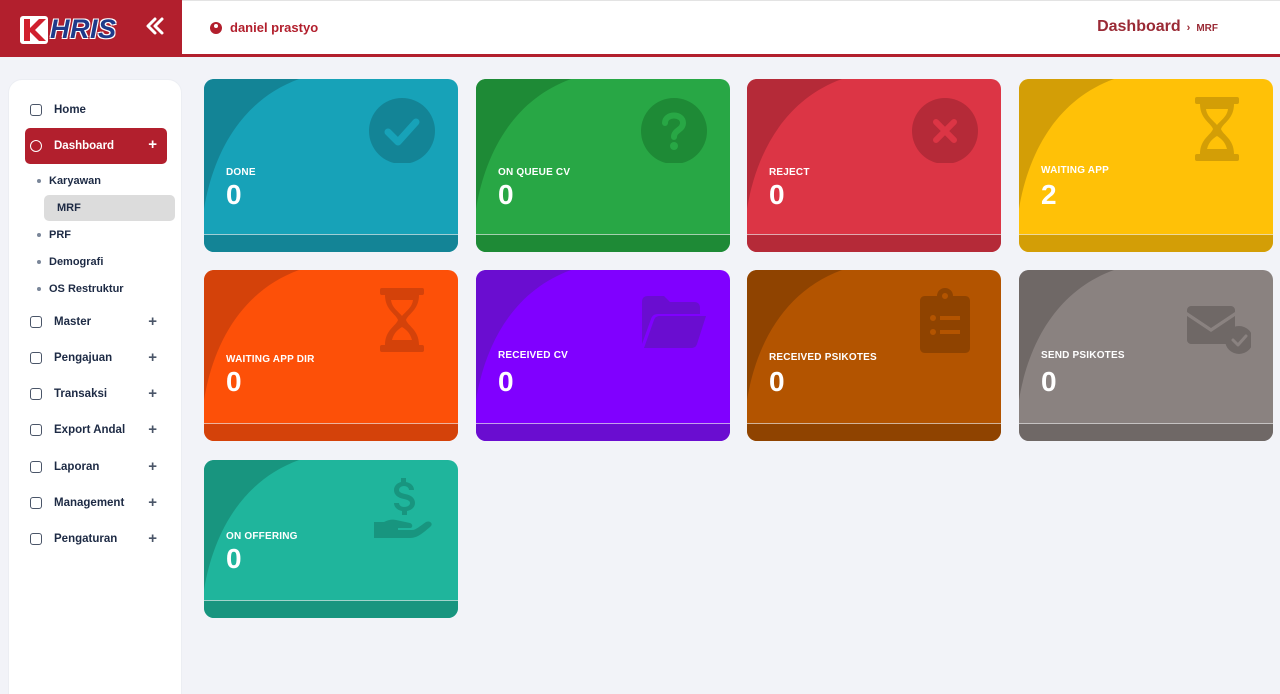 This screenshot has width=1280, height=694. What do you see at coordinates (274, 27) in the screenshot?
I see `user-name: daniel prastyo` at bounding box center [274, 27].